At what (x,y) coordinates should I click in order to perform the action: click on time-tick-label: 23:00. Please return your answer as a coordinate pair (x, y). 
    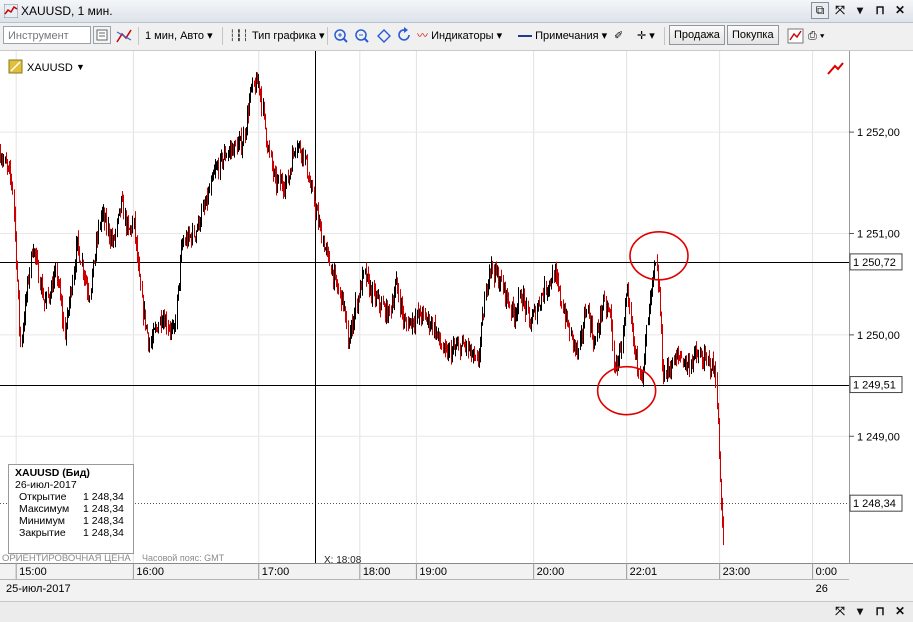
    Looking at the image, I should click on (737, 572).